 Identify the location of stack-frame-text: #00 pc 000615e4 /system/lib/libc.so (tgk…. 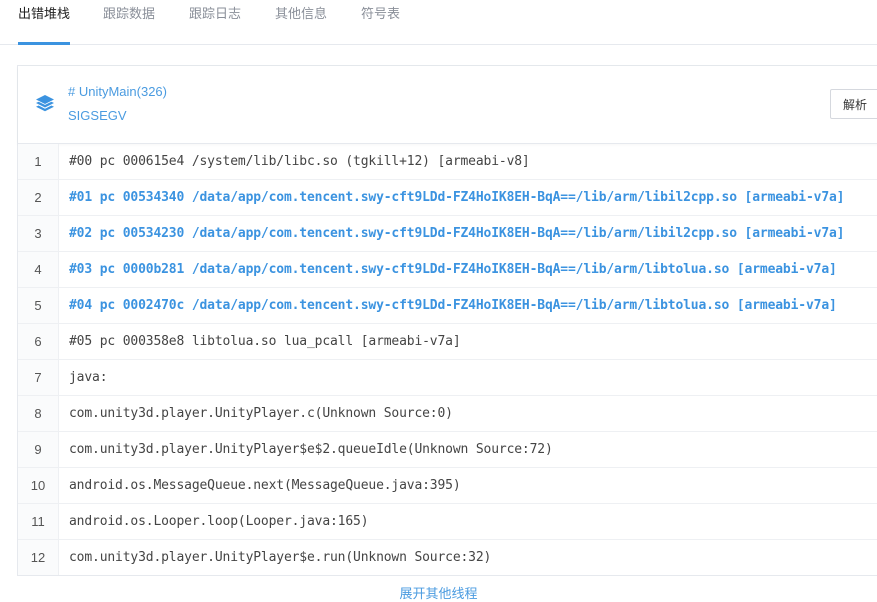
(299, 161).